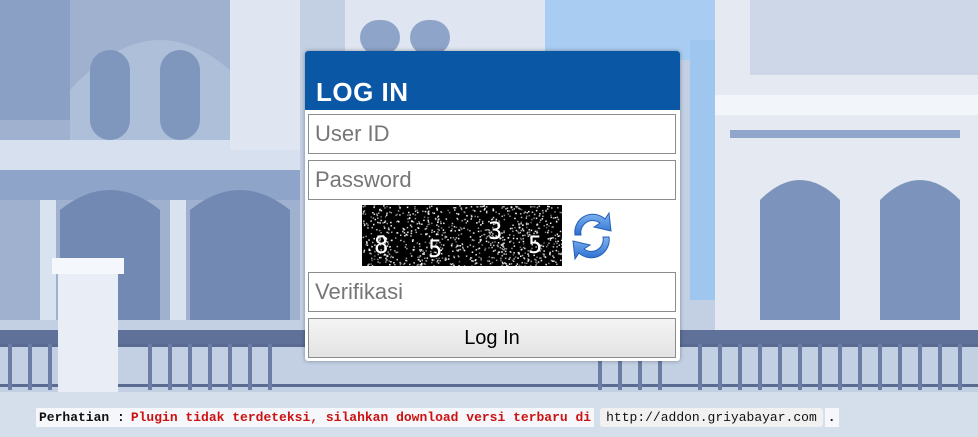 The width and height of the screenshot is (978, 437). What do you see at coordinates (495, 231) in the screenshot?
I see `captcha-digit-3: 3` at bounding box center [495, 231].